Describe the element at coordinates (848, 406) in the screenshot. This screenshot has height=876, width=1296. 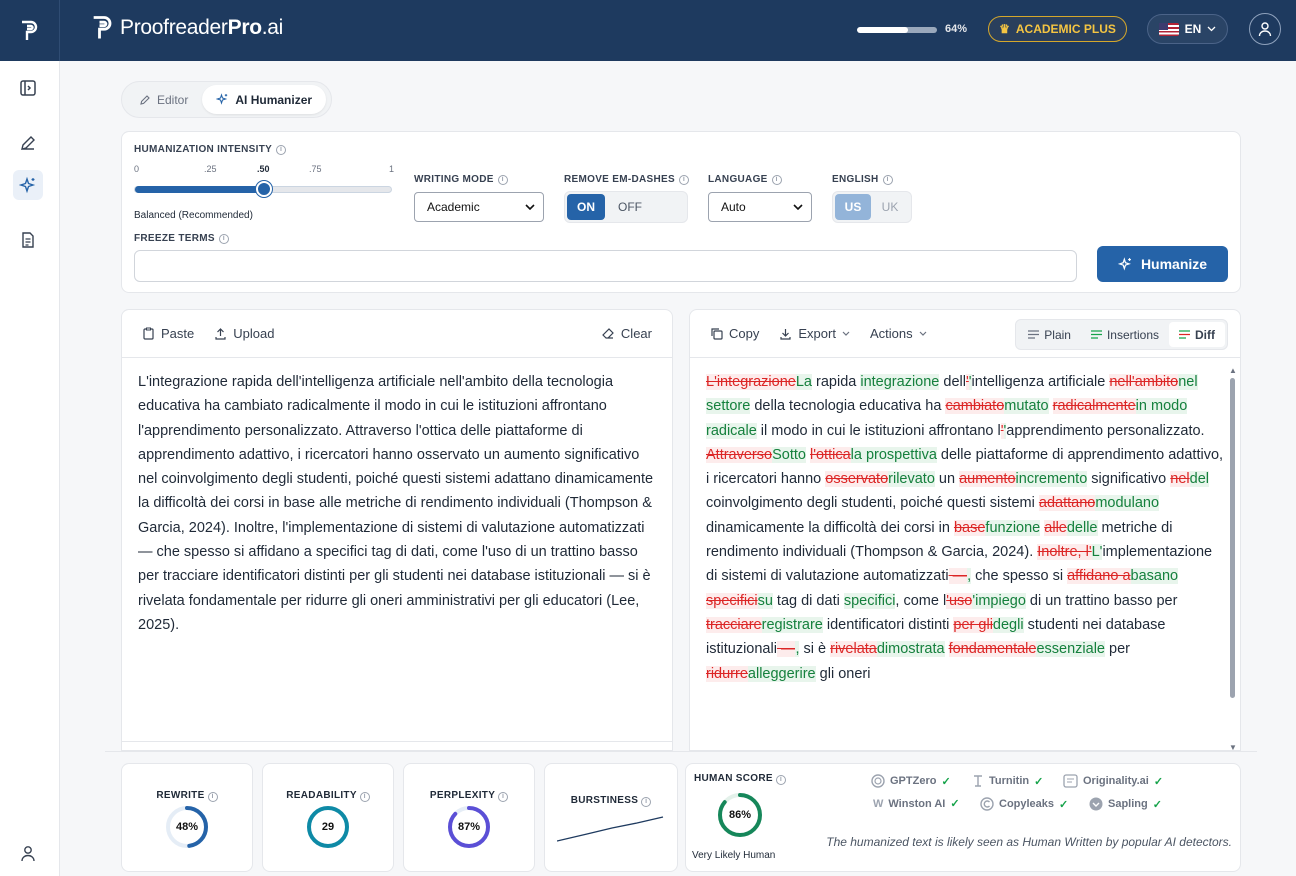
I see `unchanged-text: della tecnologia educativa ha` at that location.